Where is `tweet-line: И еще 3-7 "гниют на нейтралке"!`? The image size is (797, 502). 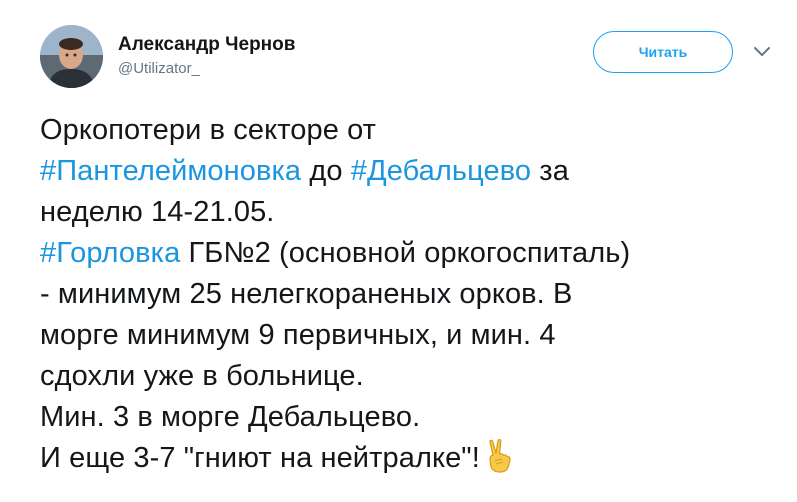 tweet-line: И еще 3-7 "гниют на нейтралке"! is located at coordinates (412, 461).